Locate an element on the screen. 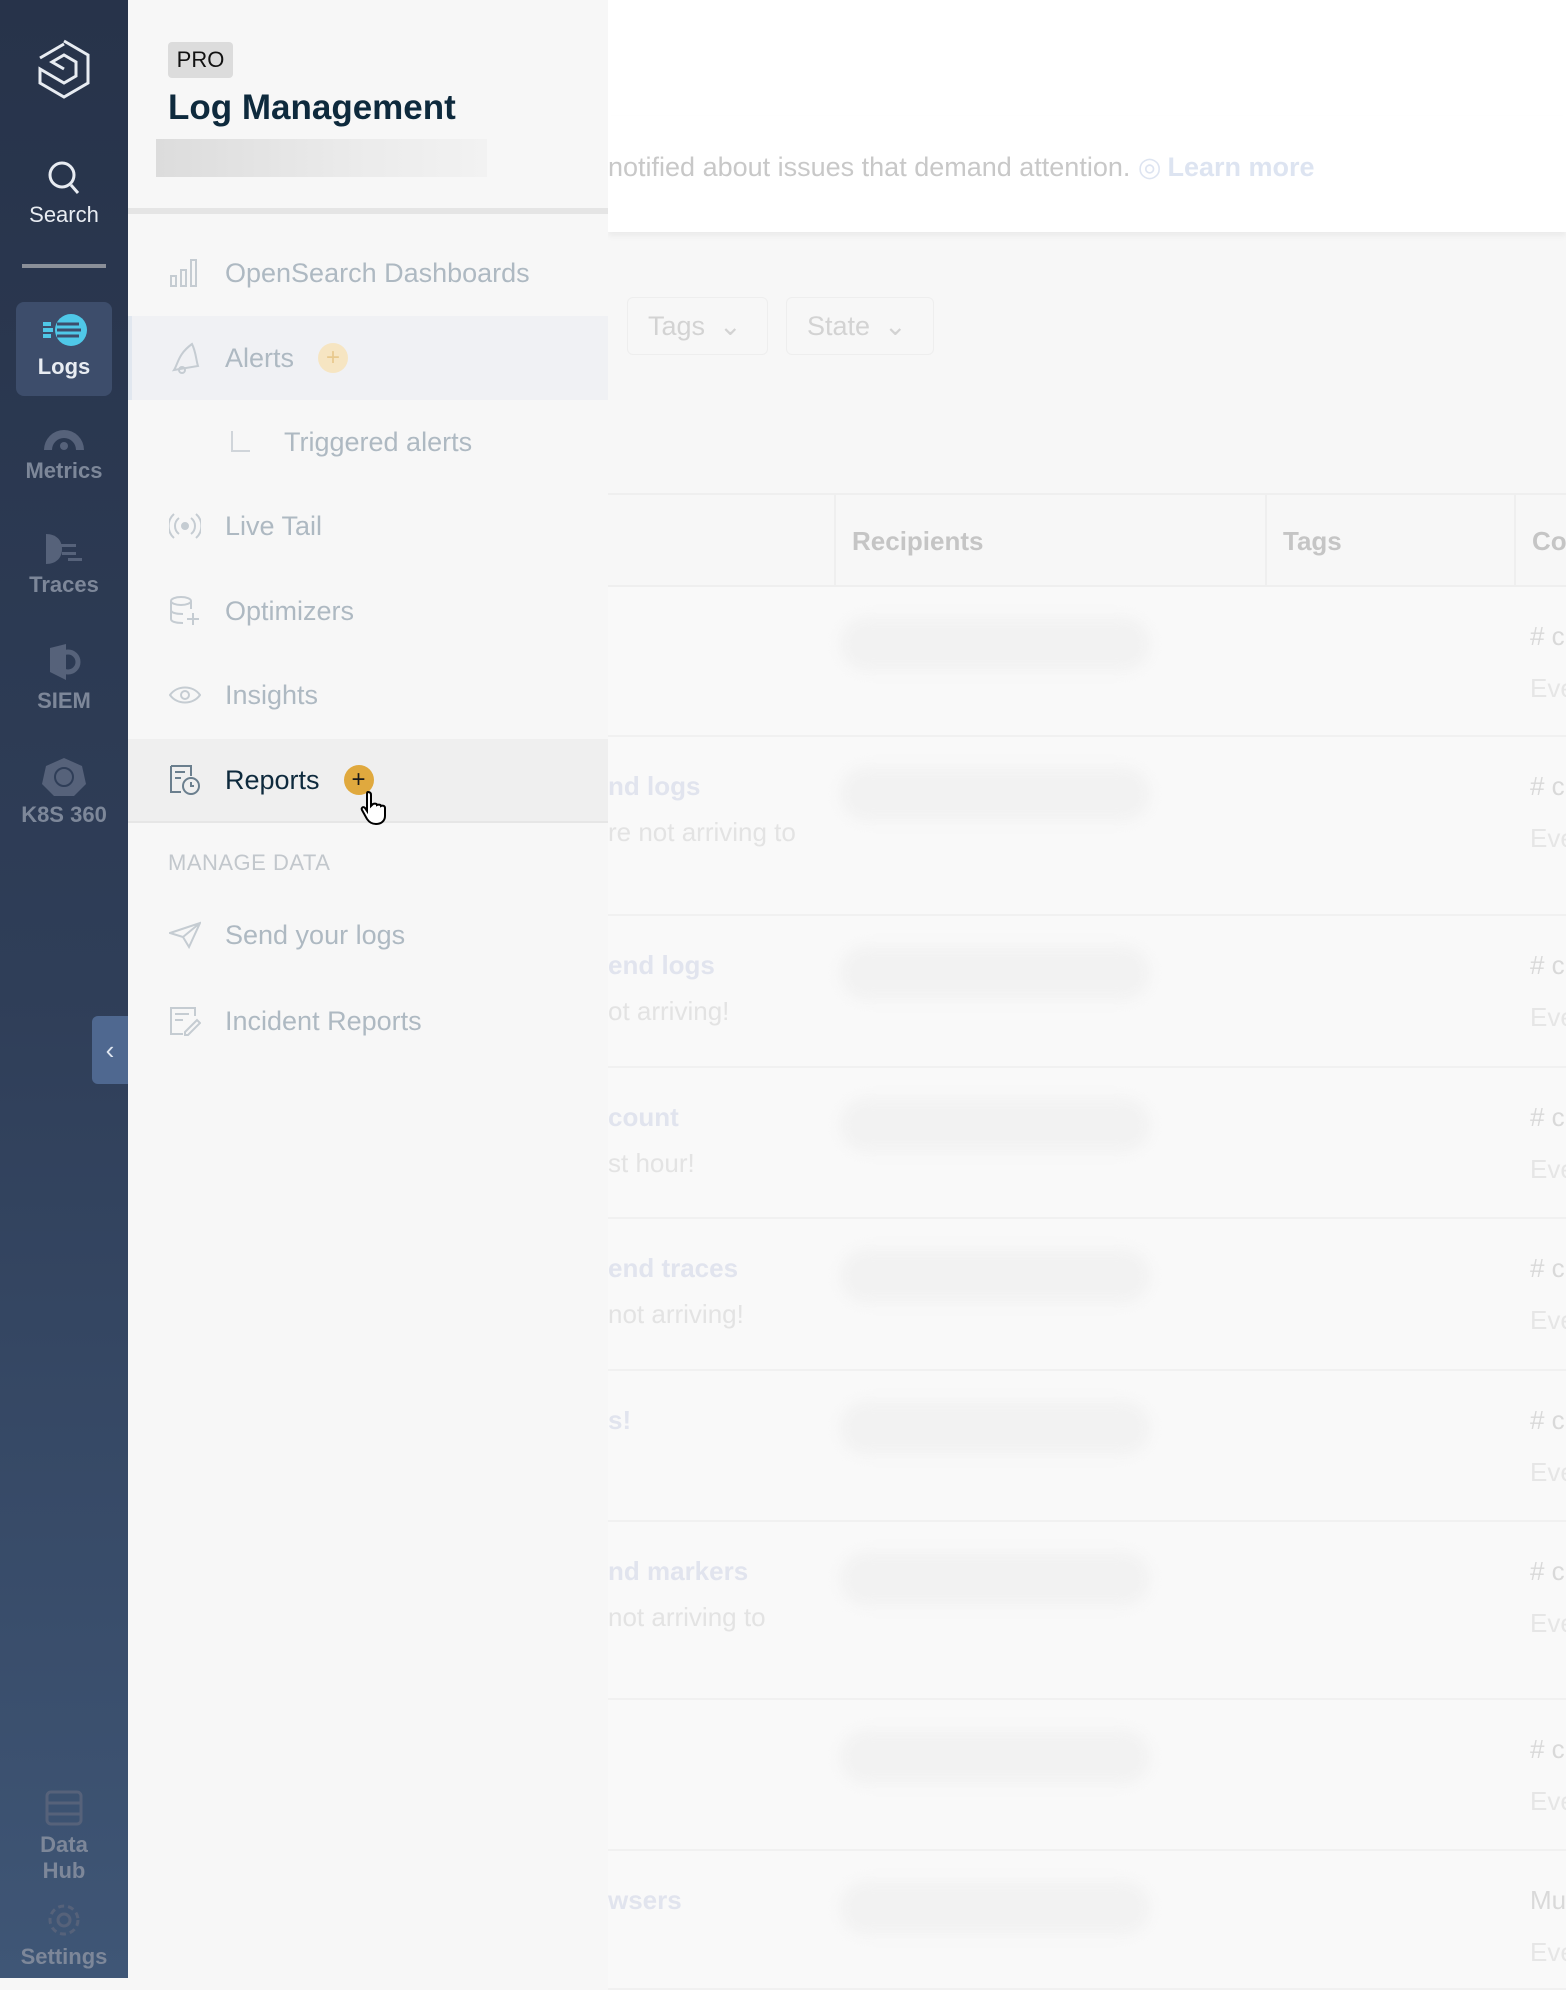 This screenshot has width=1566, height=1990. nav-label: Optimizers is located at coordinates (290, 610).